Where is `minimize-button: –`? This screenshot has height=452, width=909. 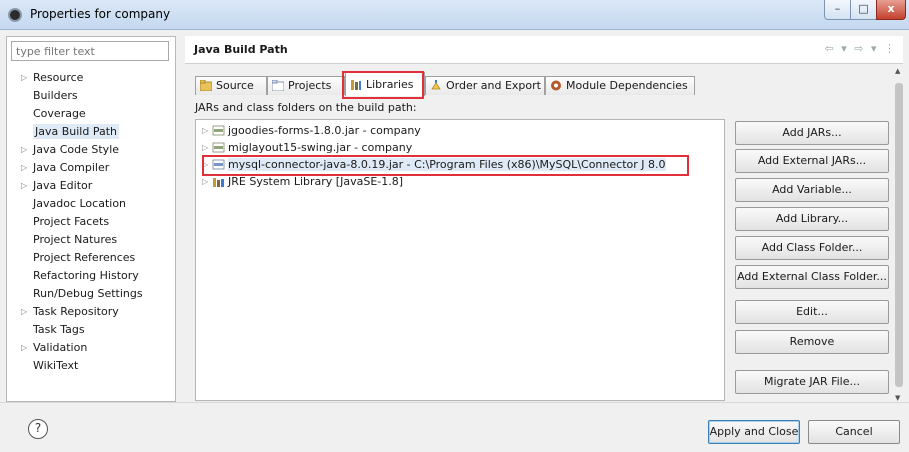
minimize-button: – is located at coordinates (837, 10).